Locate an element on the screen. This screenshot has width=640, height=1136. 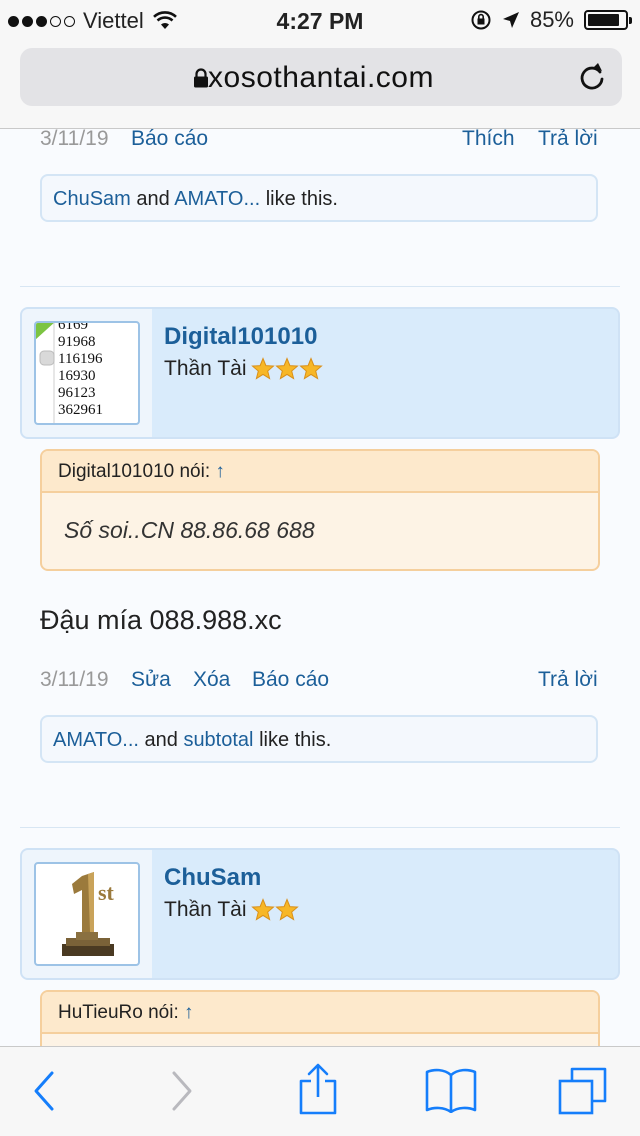
quote-block: HuTieuRo nói: ↑ is located at coordinates (320, 1018).